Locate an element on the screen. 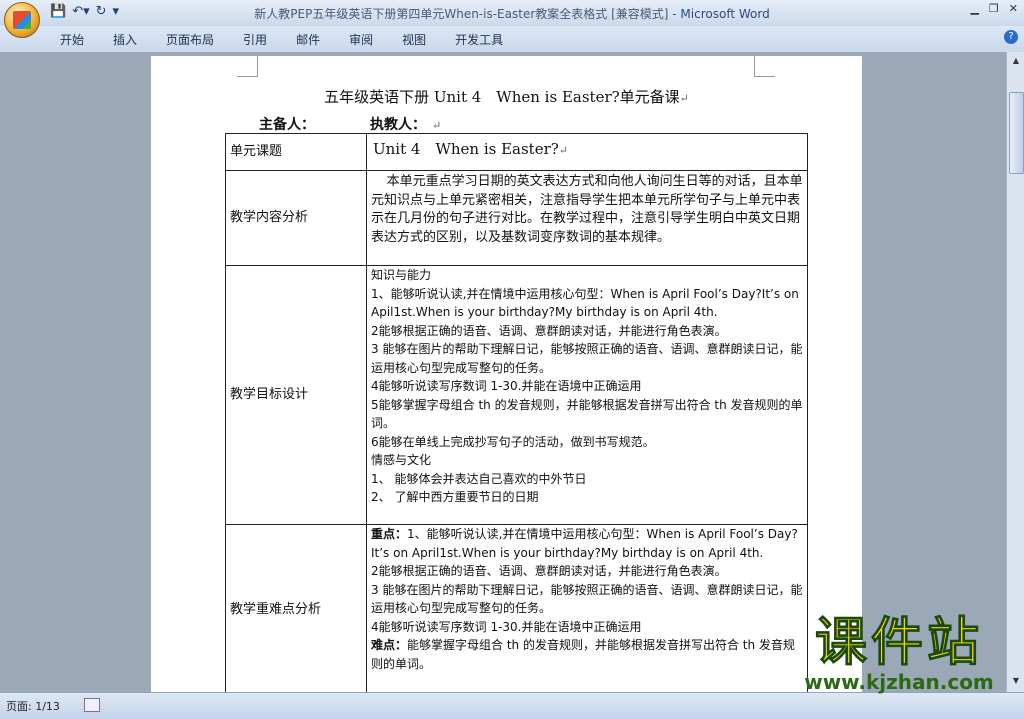  scroll-up-icon: ▲ is located at coordinates (1016, 62).